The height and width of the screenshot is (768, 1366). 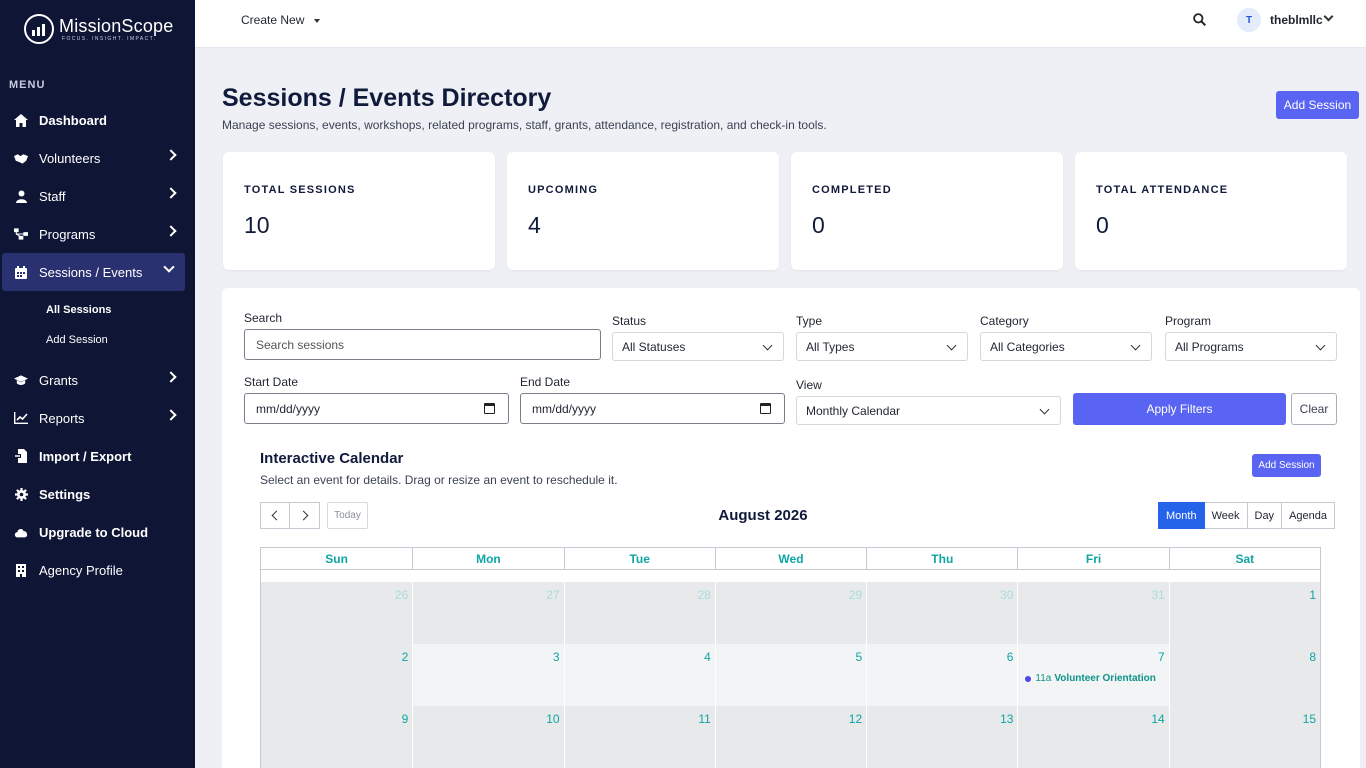 I want to click on sidebar-item-label: Upgrade to Cloud, so click(x=94, y=532).